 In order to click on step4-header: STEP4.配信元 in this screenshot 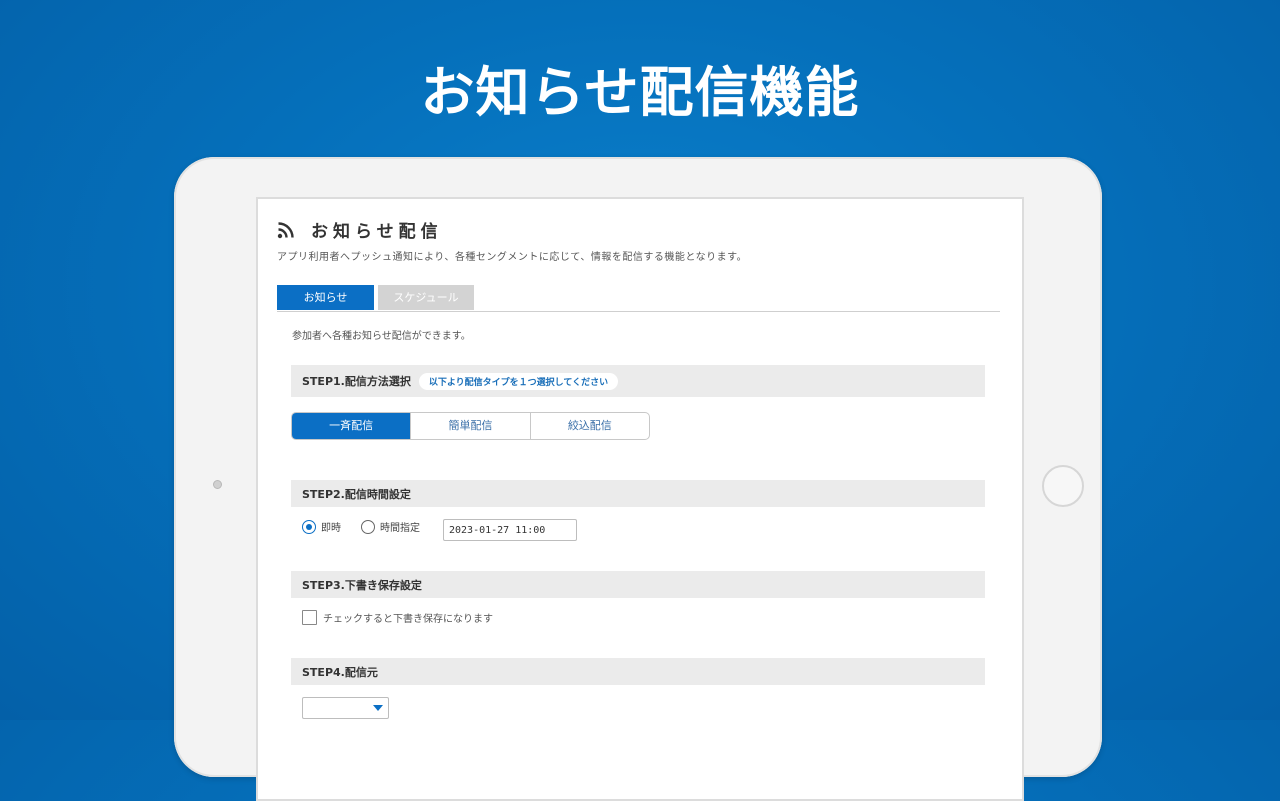, I will do `click(638, 671)`.